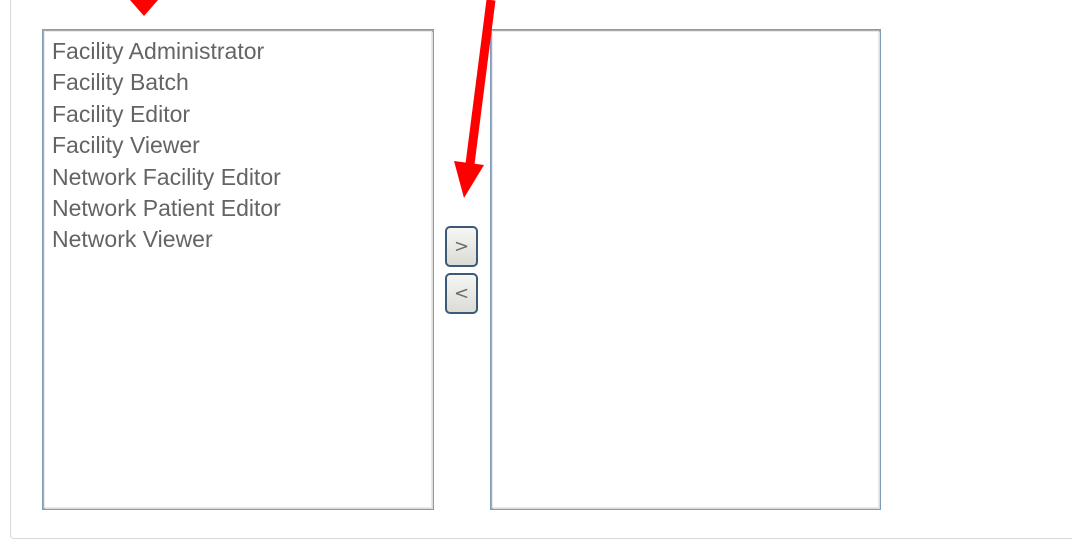 The height and width of the screenshot is (539, 1073). I want to click on add-role-button: >, so click(461, 246).